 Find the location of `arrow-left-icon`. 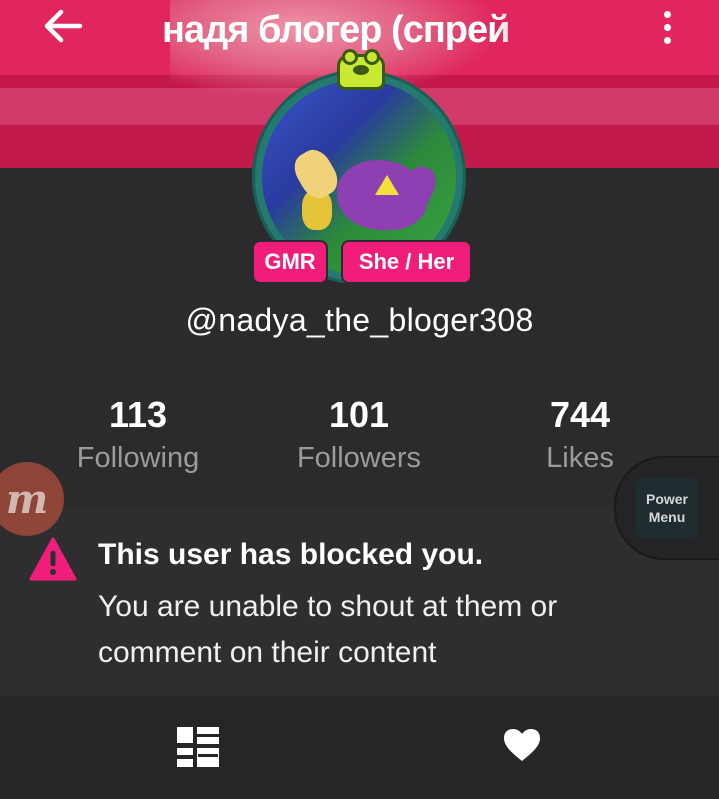

arrow-left-icon is located at coordinates (63, 26).